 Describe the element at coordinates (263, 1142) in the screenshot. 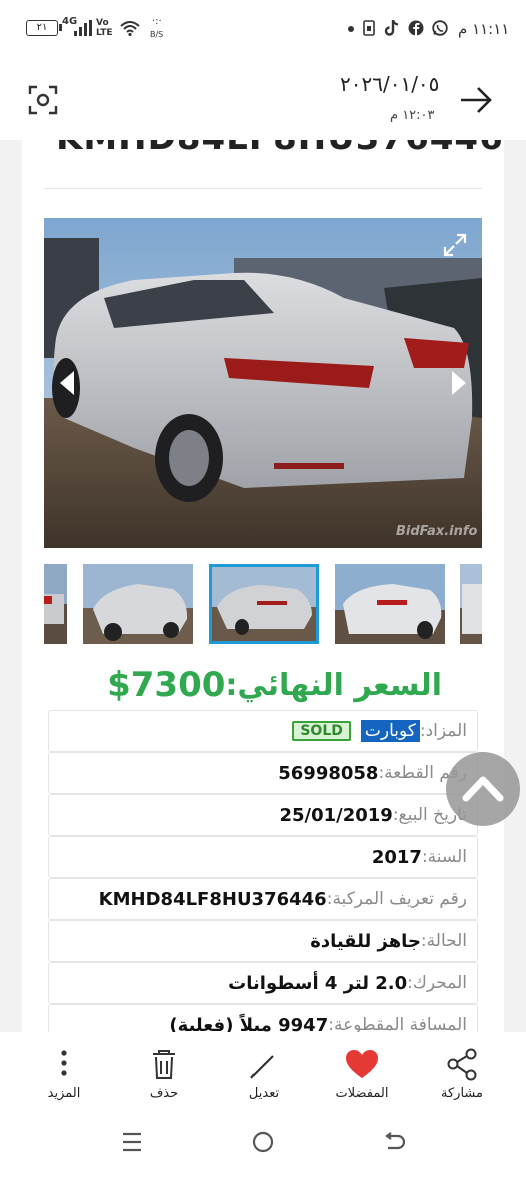

I see `home-icon` at that location.